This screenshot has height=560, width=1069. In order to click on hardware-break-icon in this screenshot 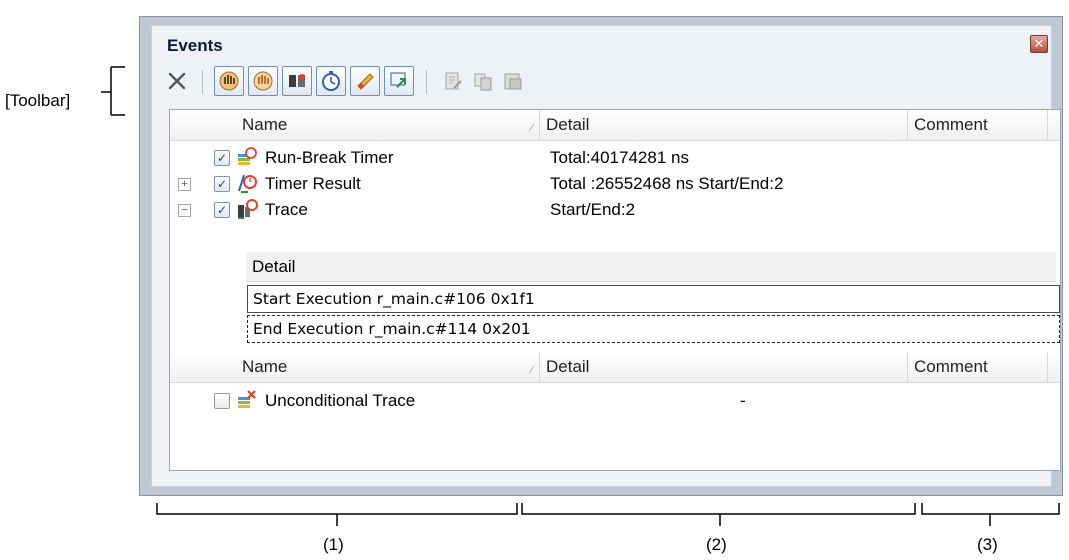, I will do `click(229, 81)`.